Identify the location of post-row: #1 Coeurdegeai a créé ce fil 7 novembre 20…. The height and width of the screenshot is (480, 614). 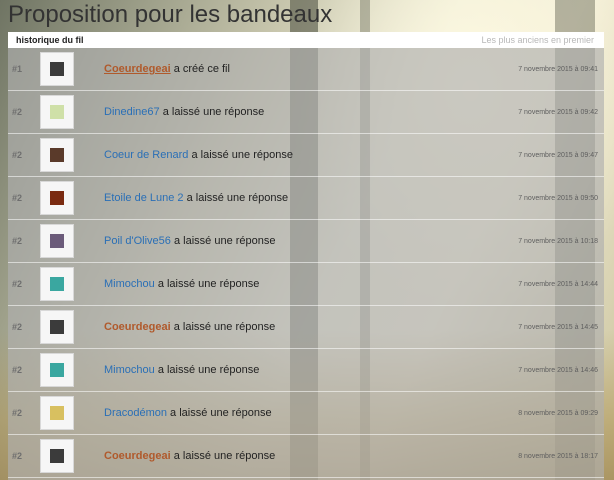
(306, 69).